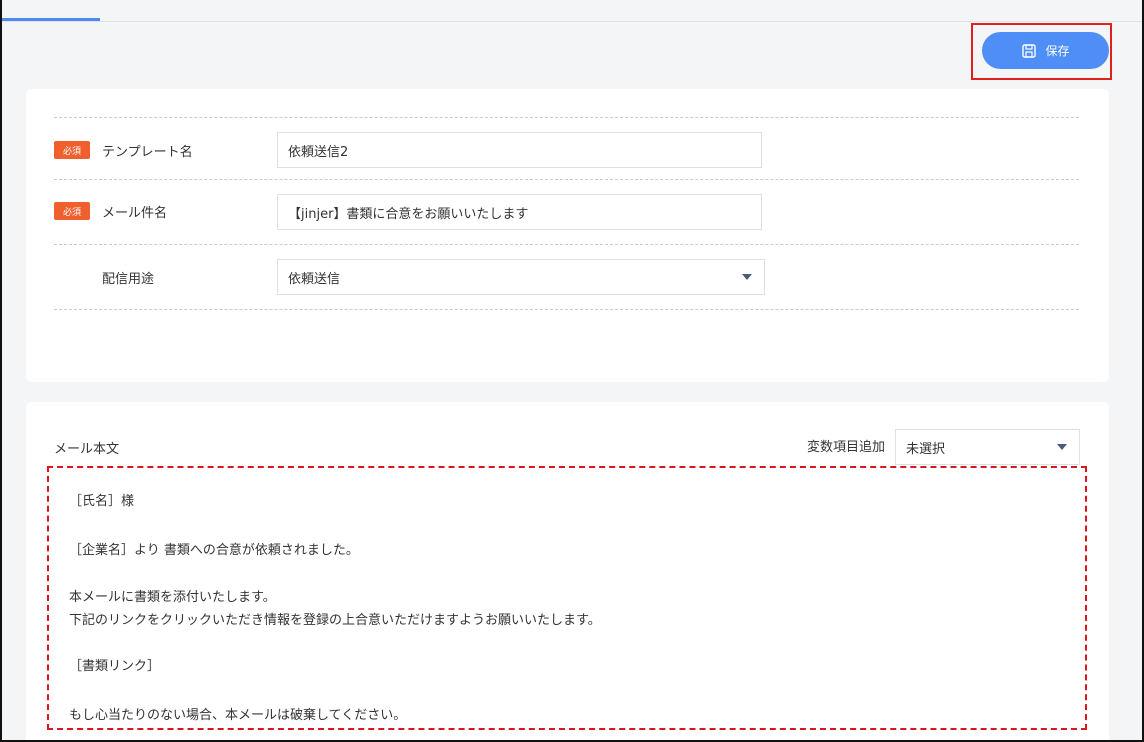 Image resolution: width=1144 pixels, height=742 pixels. Describe the element at coordinates (314, 279) in the screenshot. I see `delivery-use-value: 依頼送信` at that location.